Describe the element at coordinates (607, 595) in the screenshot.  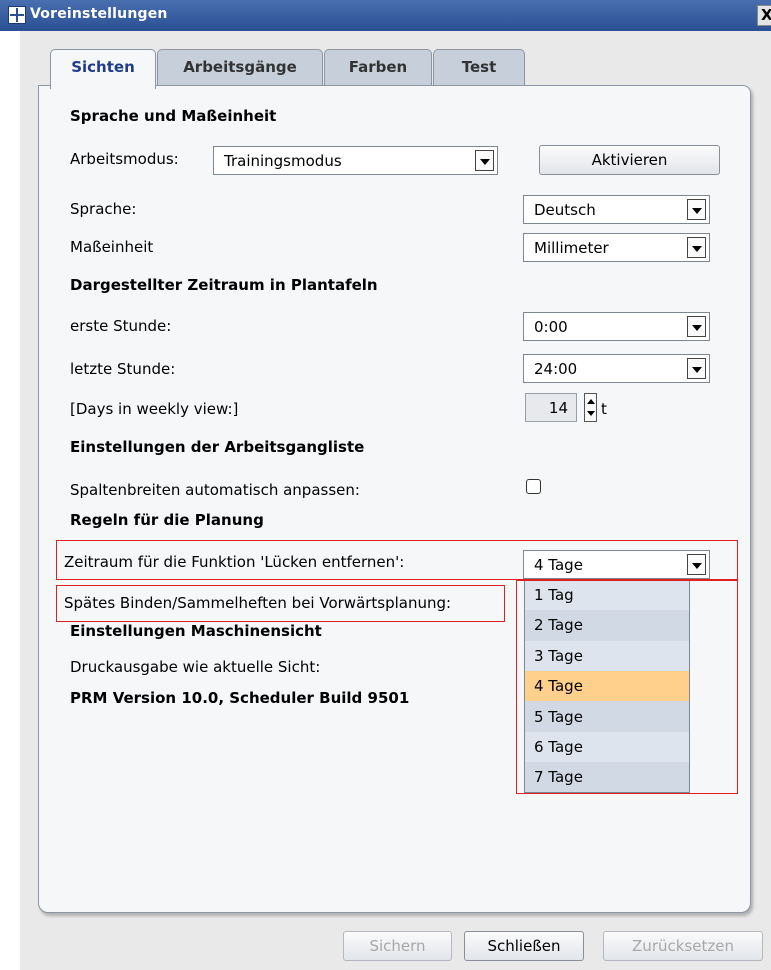
I see `dropdown-option: 1 Tag` at that location.